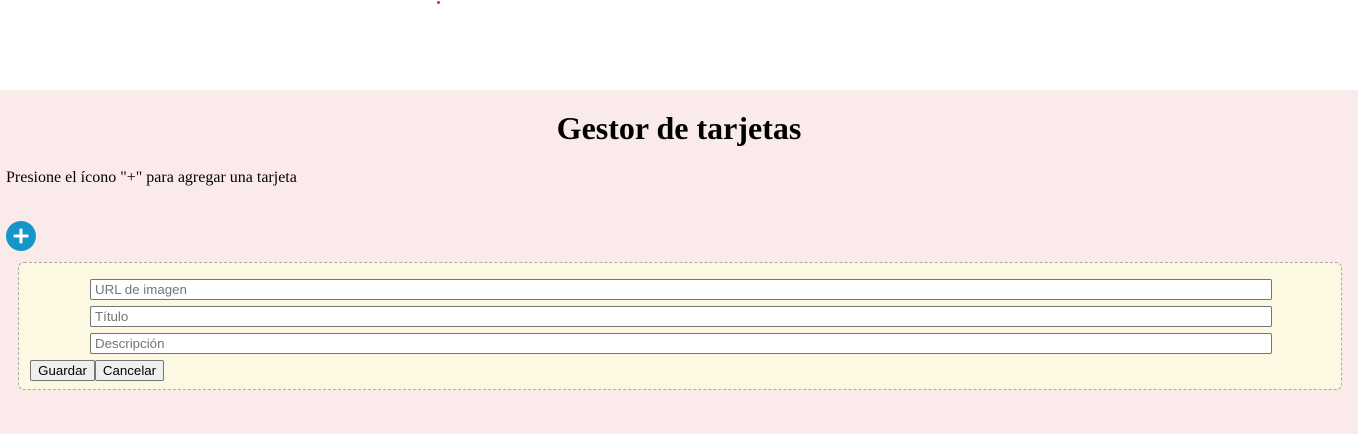 This screenshot has height=434, width=1358. I want to click on plus-icon, so click(21, 236).